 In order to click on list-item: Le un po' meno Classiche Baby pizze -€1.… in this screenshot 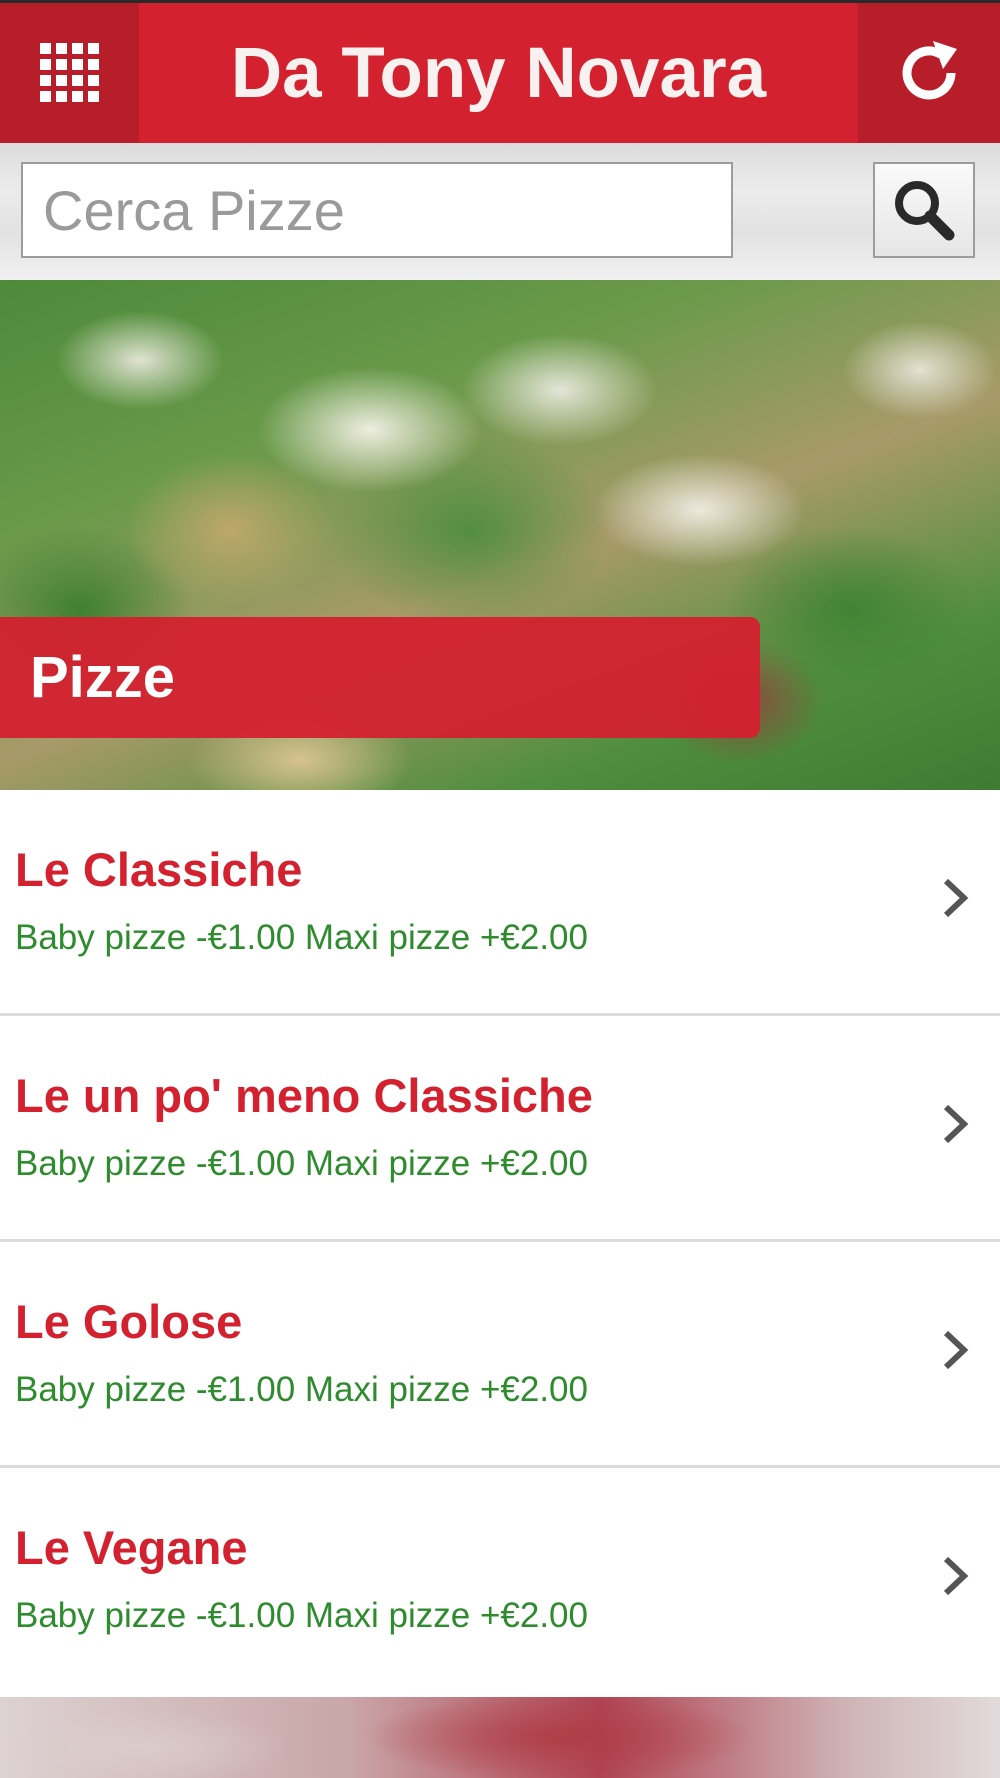, I will do `click(500, 1129)`.